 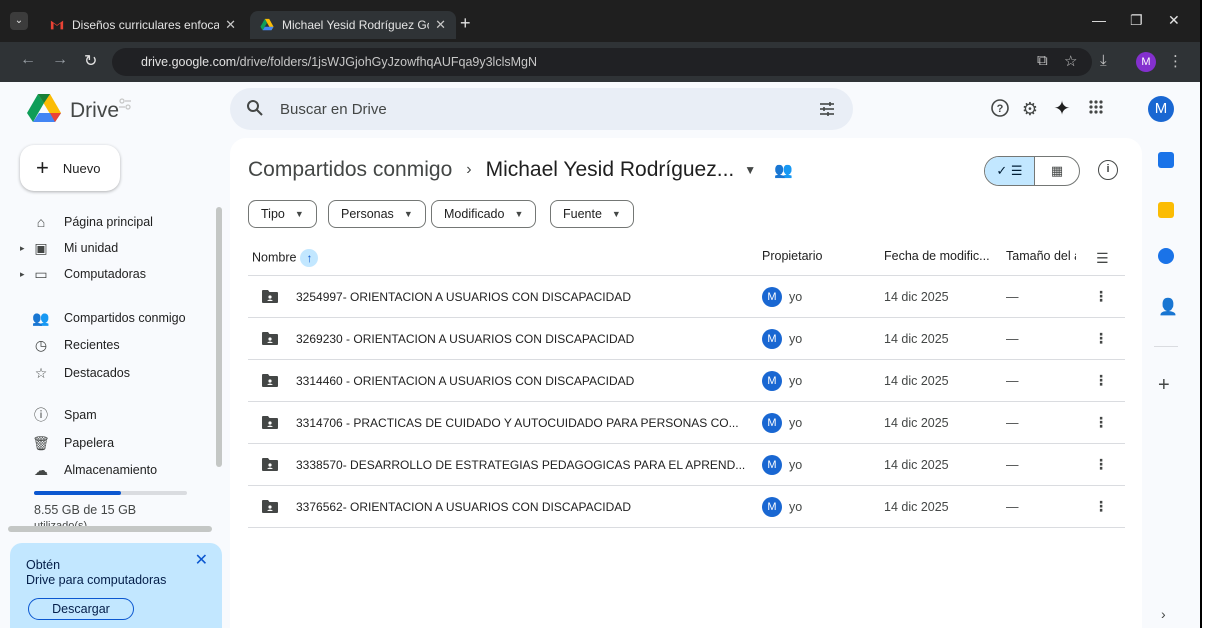 I want to click on sidebar-item-spam: ⓘ Spam, so click(x=58, y=415).